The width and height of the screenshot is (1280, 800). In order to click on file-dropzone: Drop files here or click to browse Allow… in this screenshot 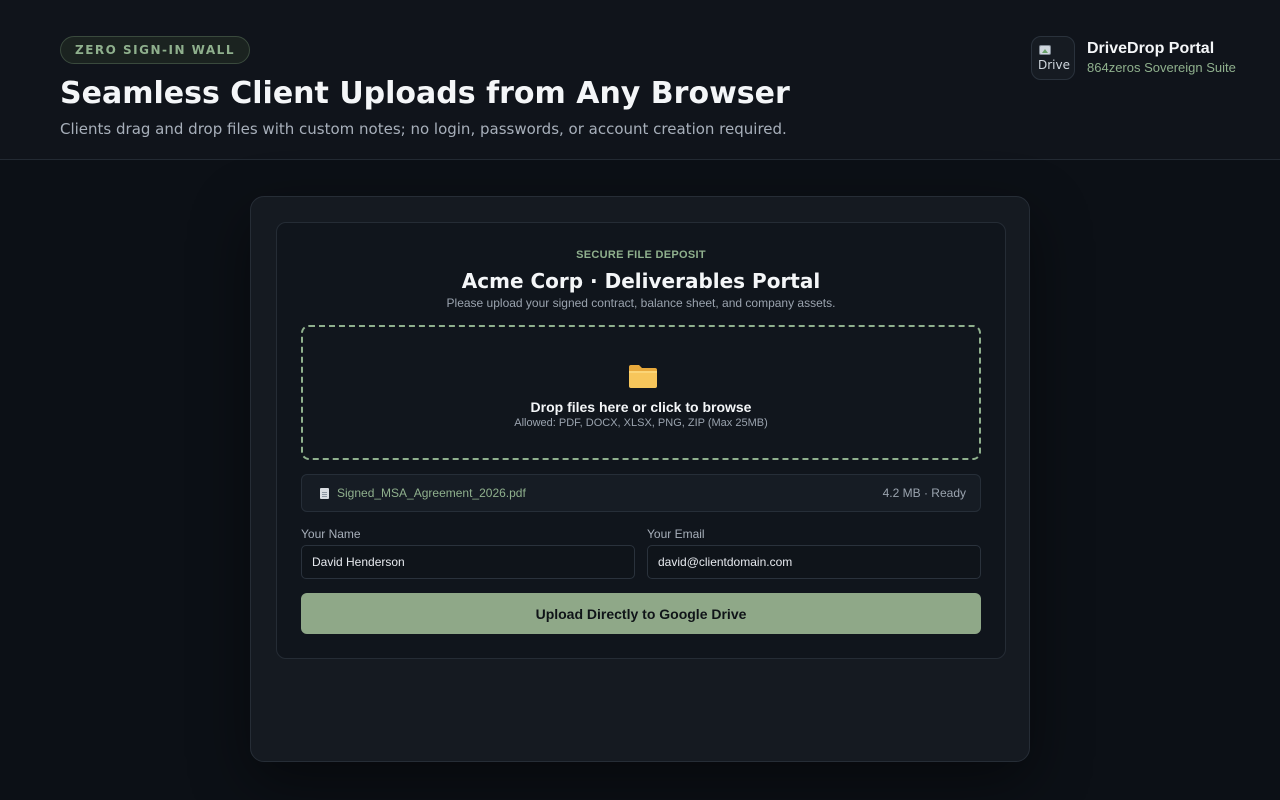, I will do `click(641, 392)`.